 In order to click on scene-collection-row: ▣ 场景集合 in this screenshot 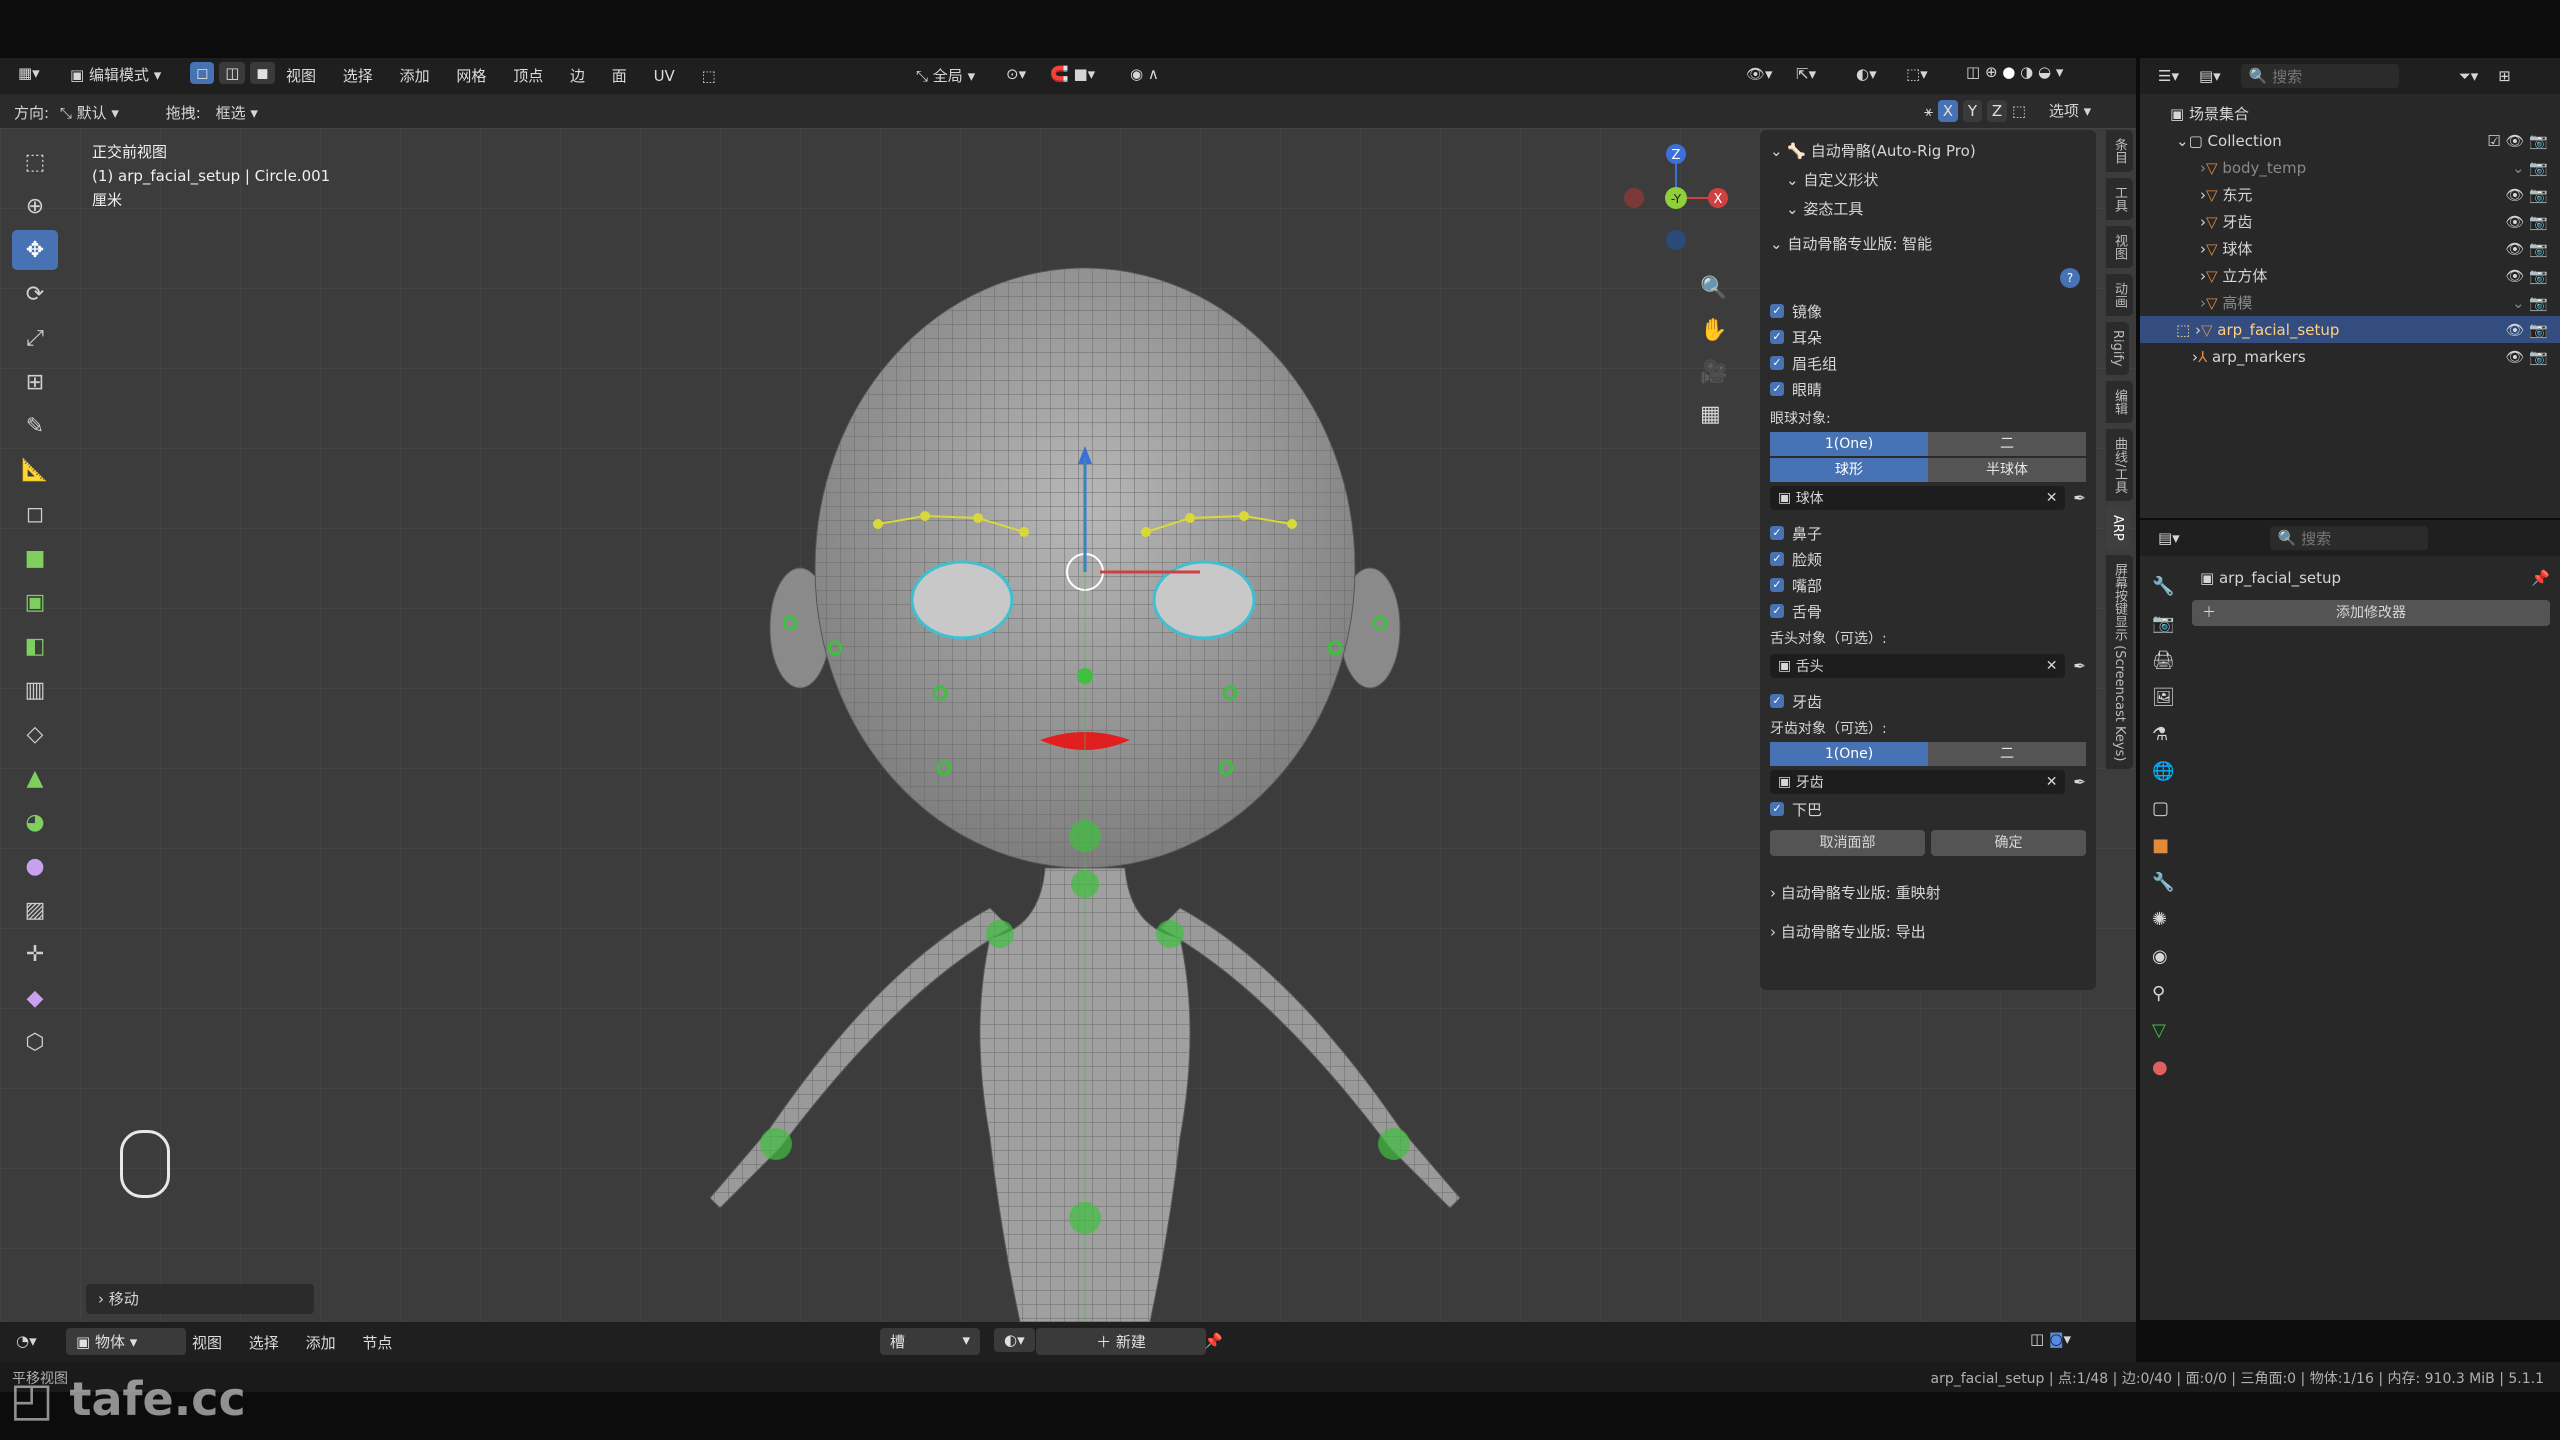, I will do `click(2350, 113)`.